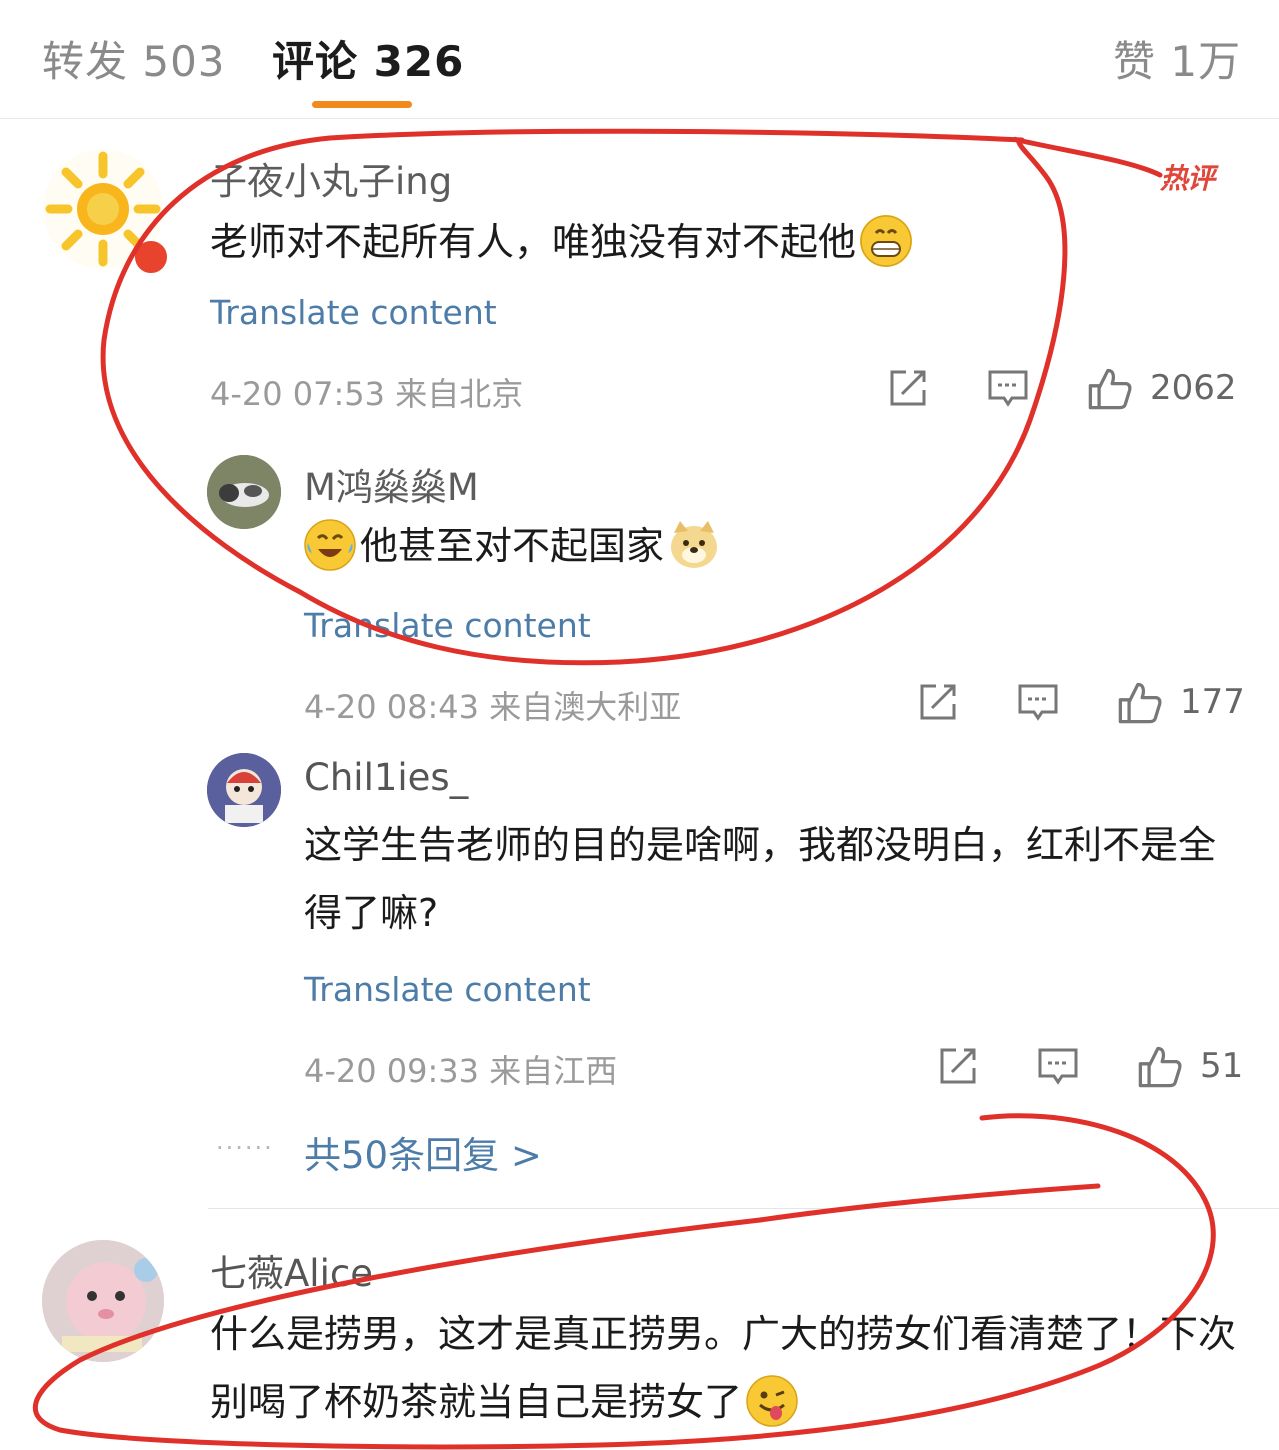 This screenshot has height=1450, width=1279. I want to click on comment-text: 老师对不起所有人，唯独没有对不起他, so click(561, 242).